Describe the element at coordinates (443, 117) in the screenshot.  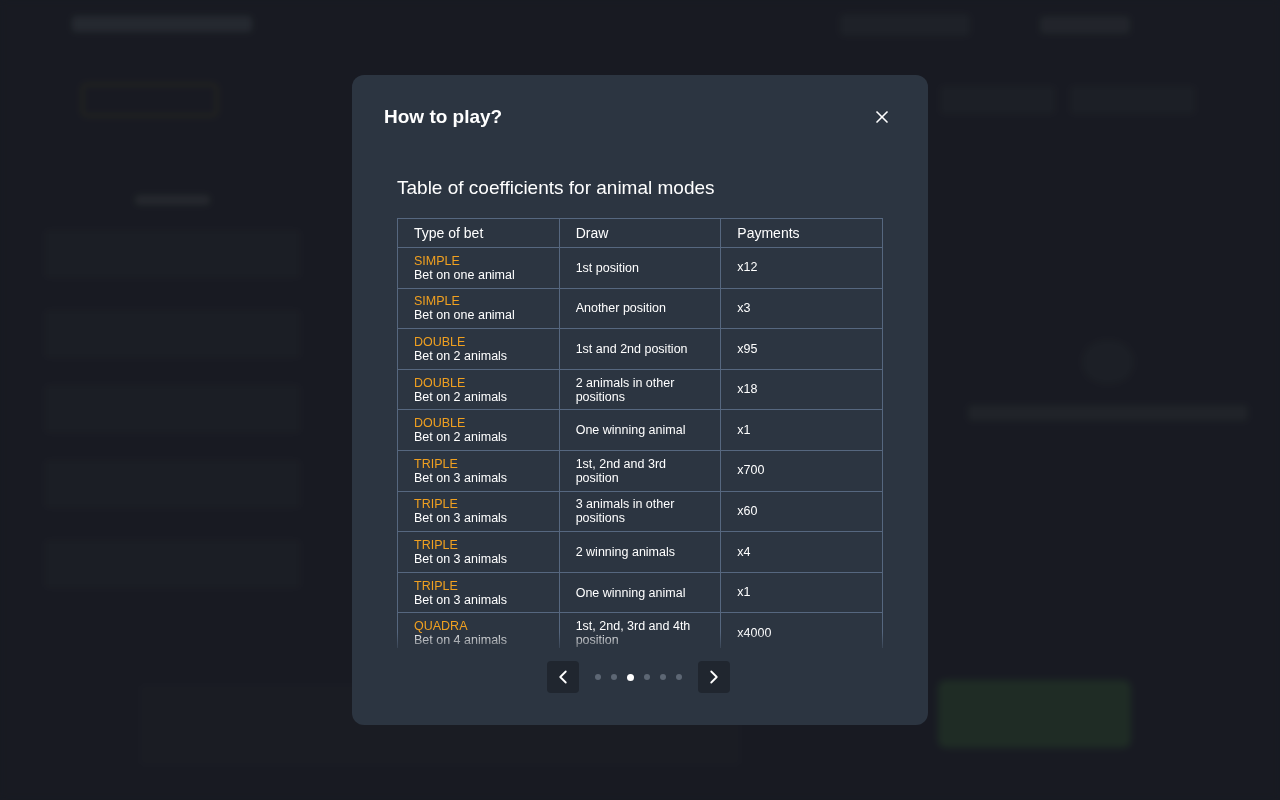
I see `modal-title: How to play?` at that location.